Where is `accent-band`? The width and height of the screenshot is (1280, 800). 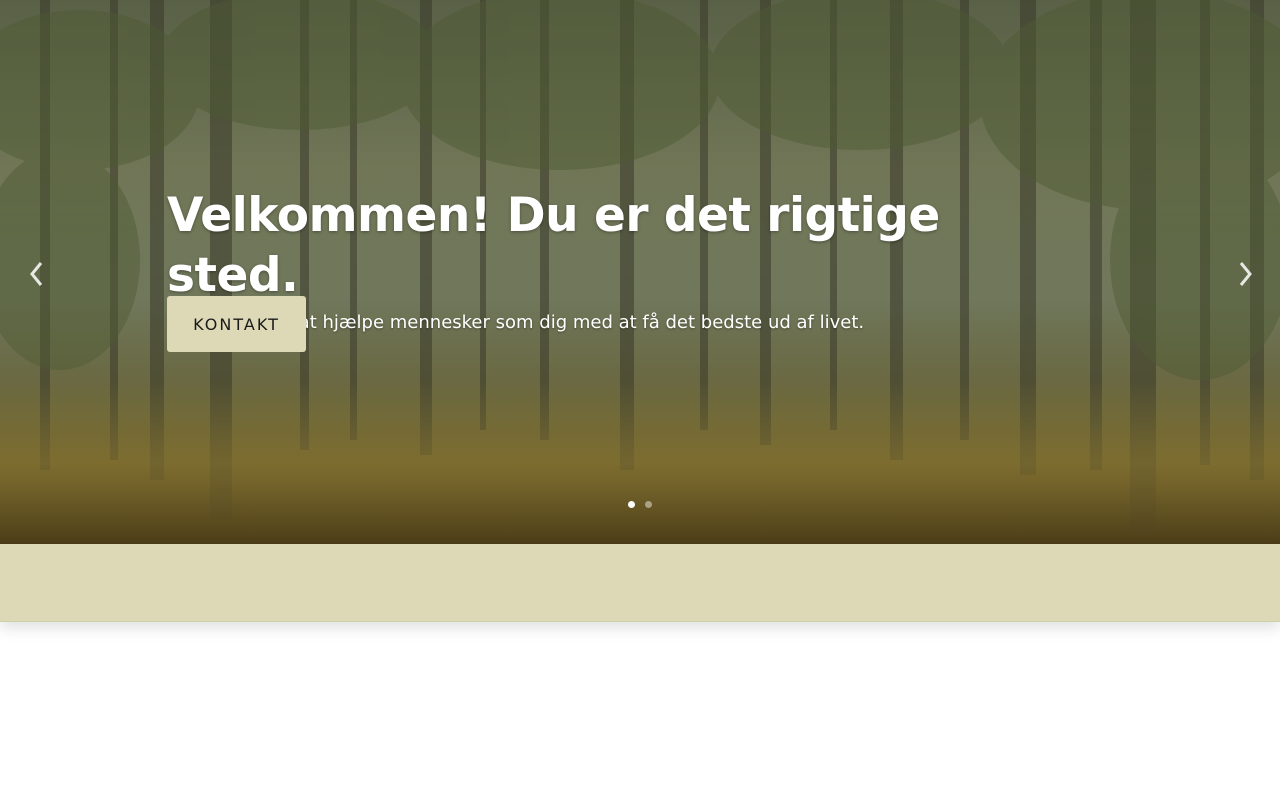
accent-band is located at coordinates (640, 583).